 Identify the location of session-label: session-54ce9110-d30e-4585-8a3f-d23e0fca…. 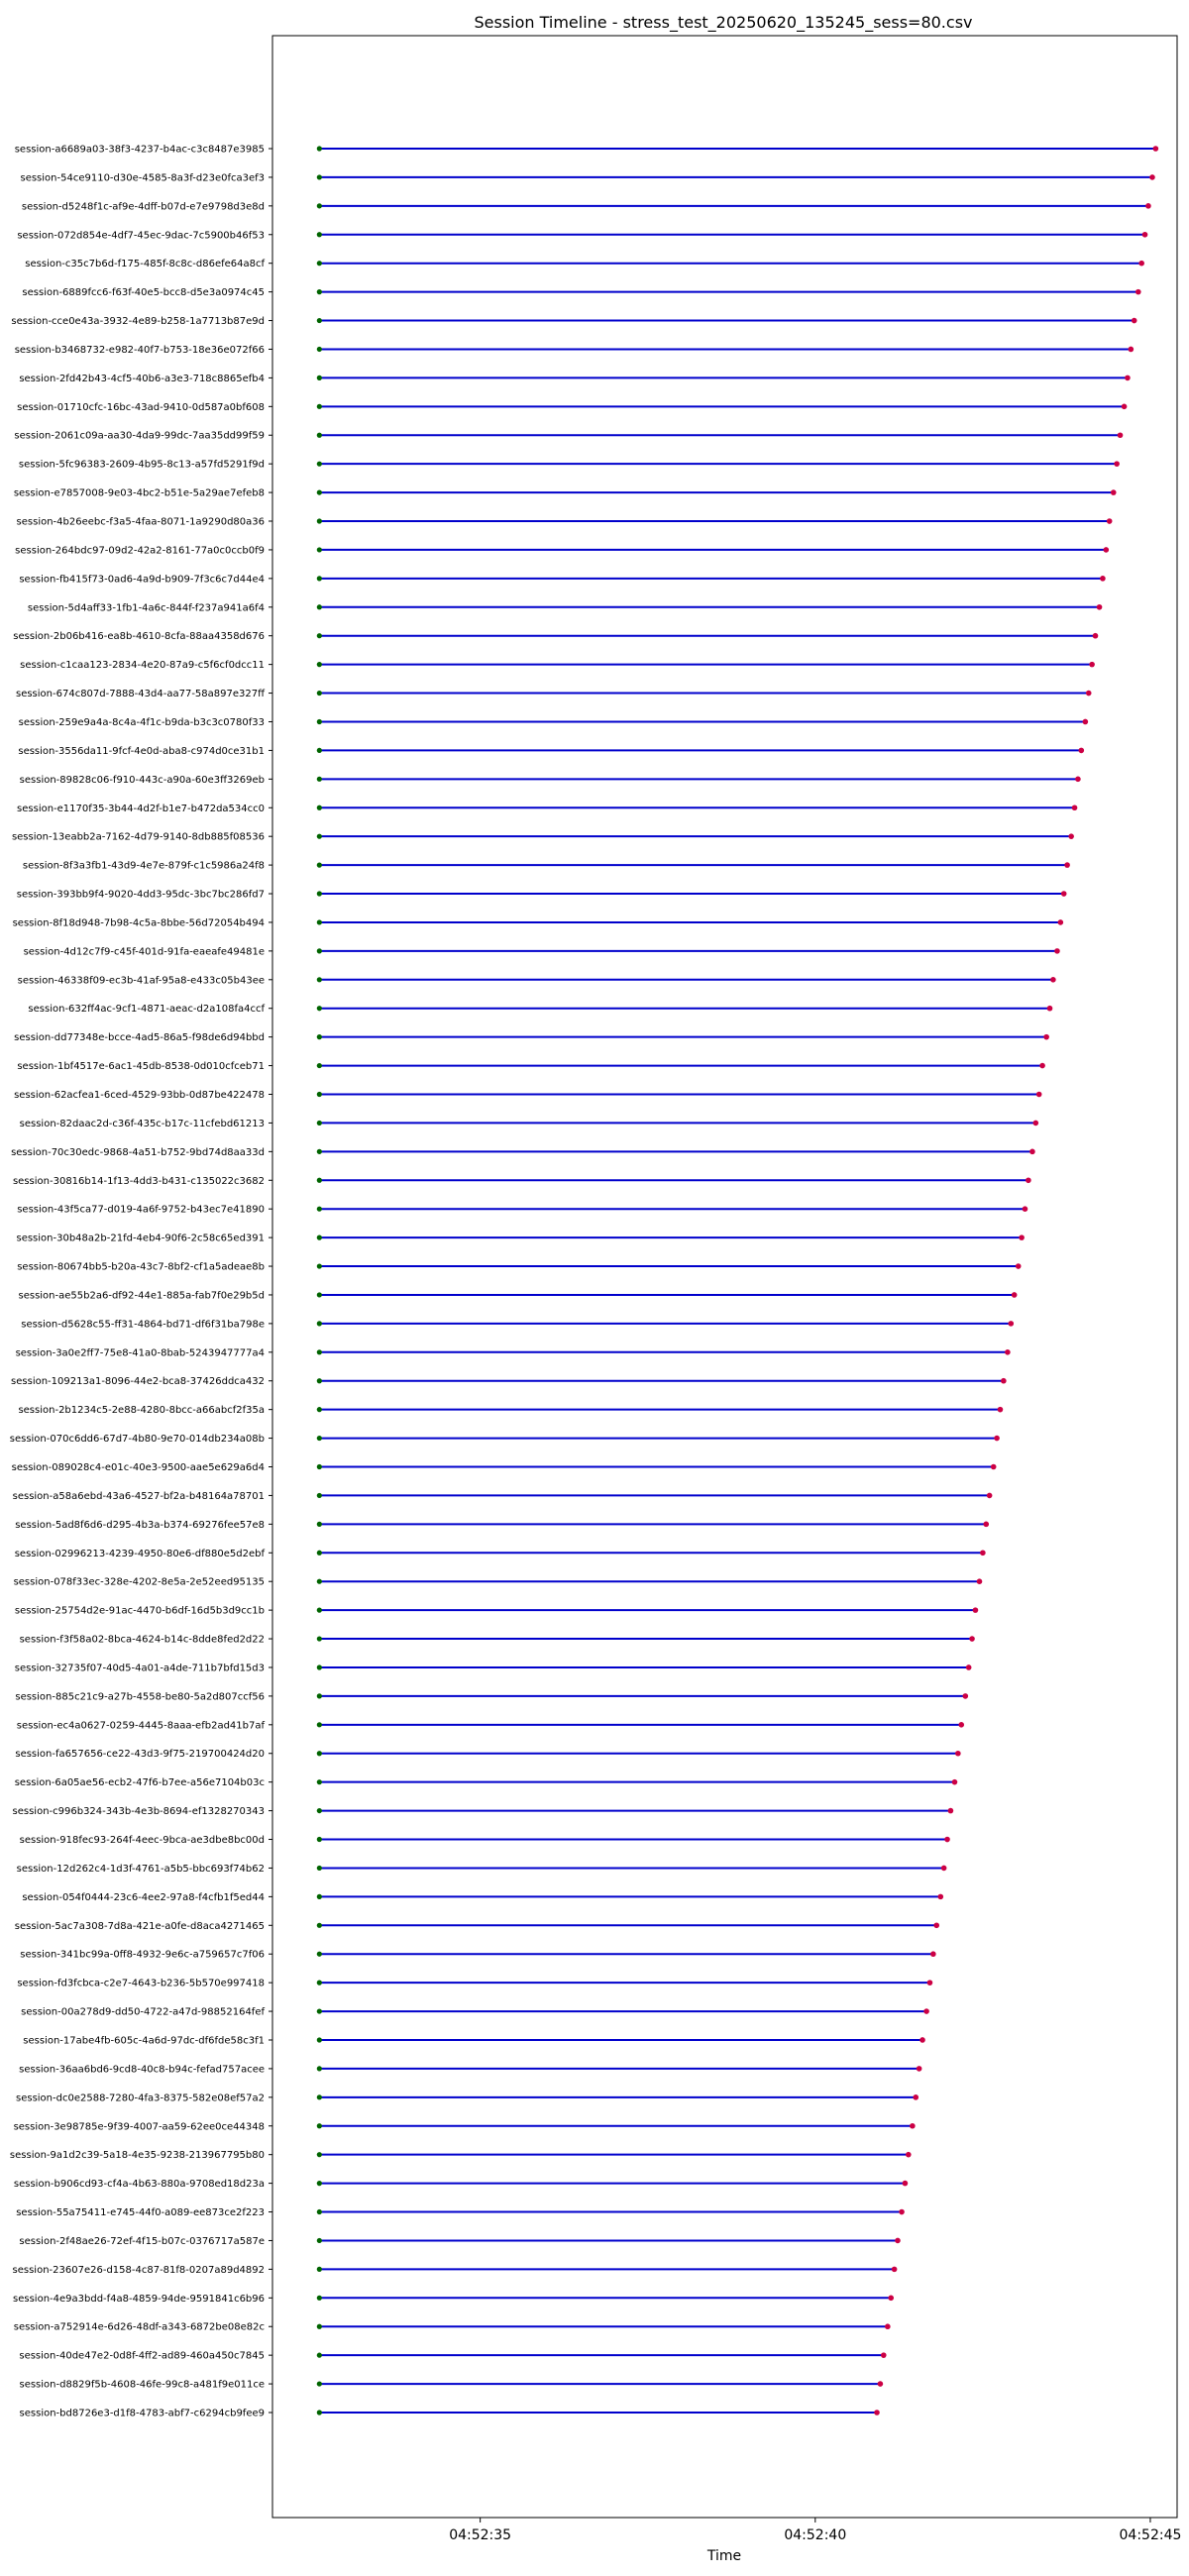
(142, 177).